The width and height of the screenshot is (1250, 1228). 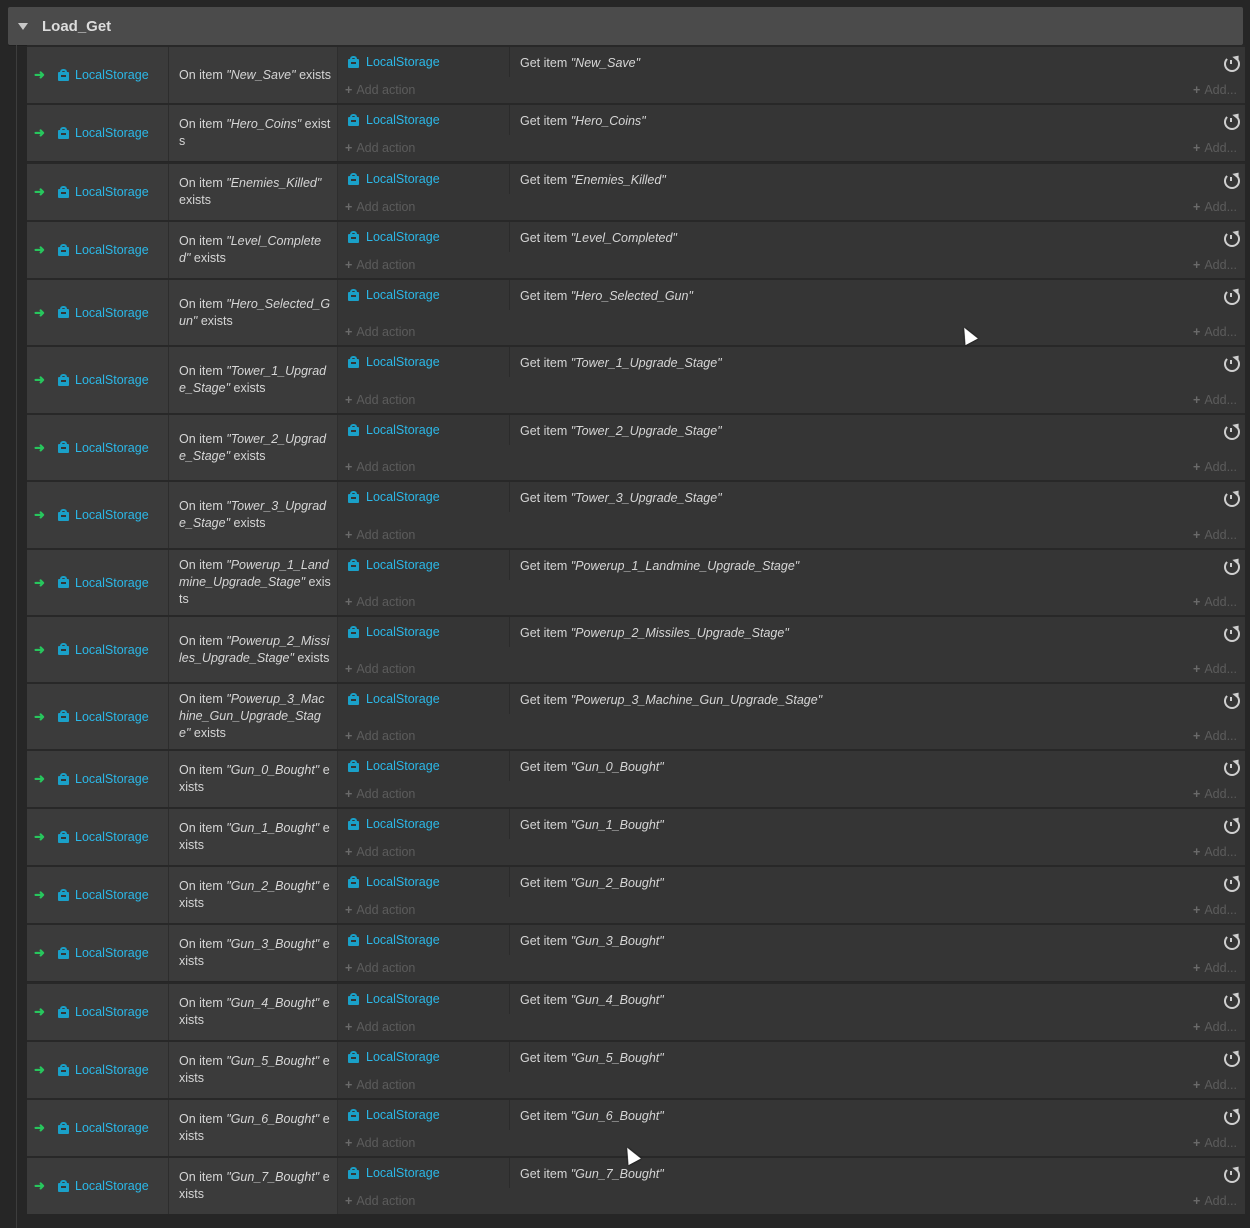 I want to click on action-text: Get item "Gun_1_Bought", so click(x=592, y=825).